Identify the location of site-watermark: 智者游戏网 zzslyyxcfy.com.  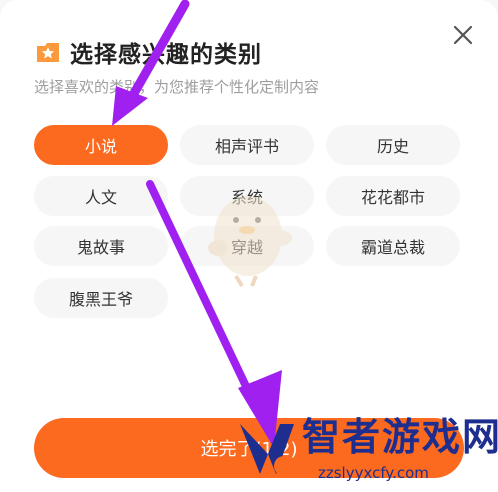
(365, 448).